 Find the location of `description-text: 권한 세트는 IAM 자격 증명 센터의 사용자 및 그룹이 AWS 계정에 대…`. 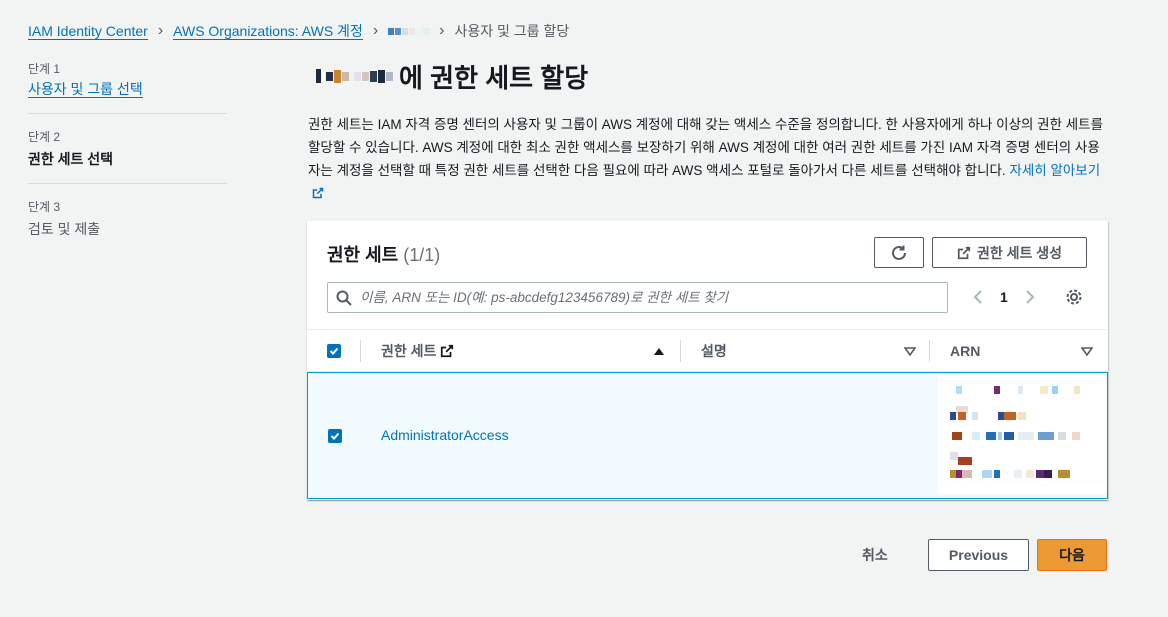

description-text: 권한 세트는 IAM 자격 증명 센터의 사용자 및 그룹이 AWS 계정에 대… is located at coordinates (706, 147).